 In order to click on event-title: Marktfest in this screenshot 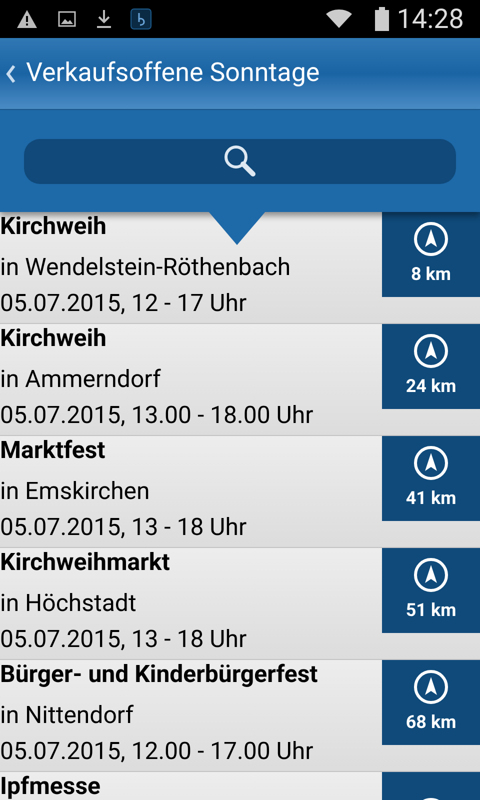, I will do `click(53, 450)`.